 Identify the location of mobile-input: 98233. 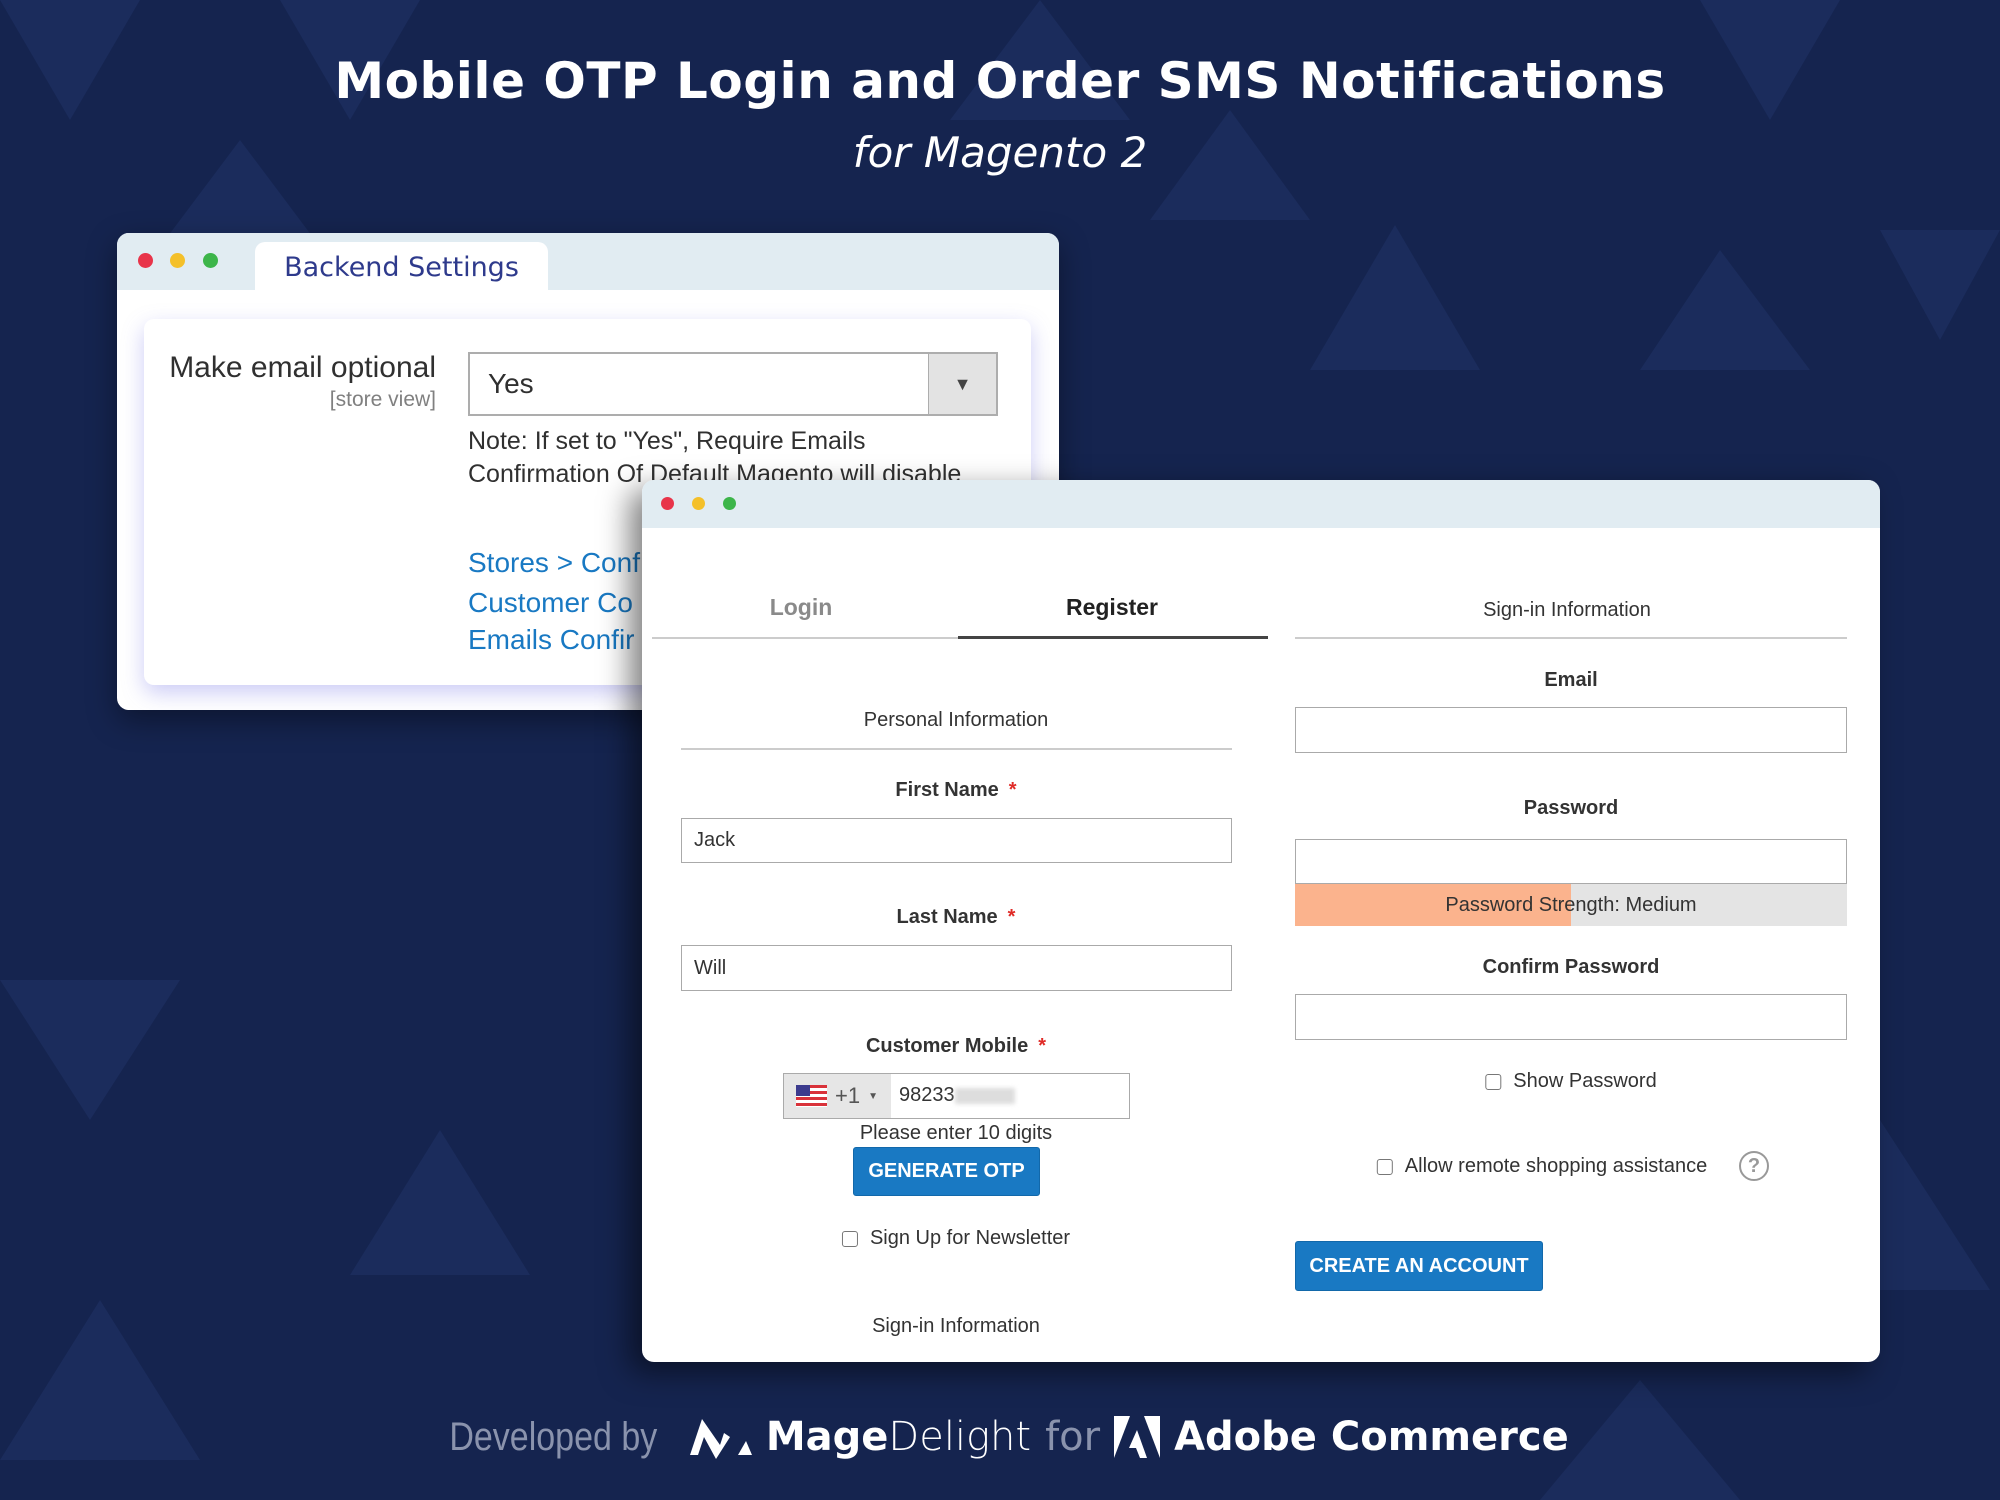
(957, 1095).